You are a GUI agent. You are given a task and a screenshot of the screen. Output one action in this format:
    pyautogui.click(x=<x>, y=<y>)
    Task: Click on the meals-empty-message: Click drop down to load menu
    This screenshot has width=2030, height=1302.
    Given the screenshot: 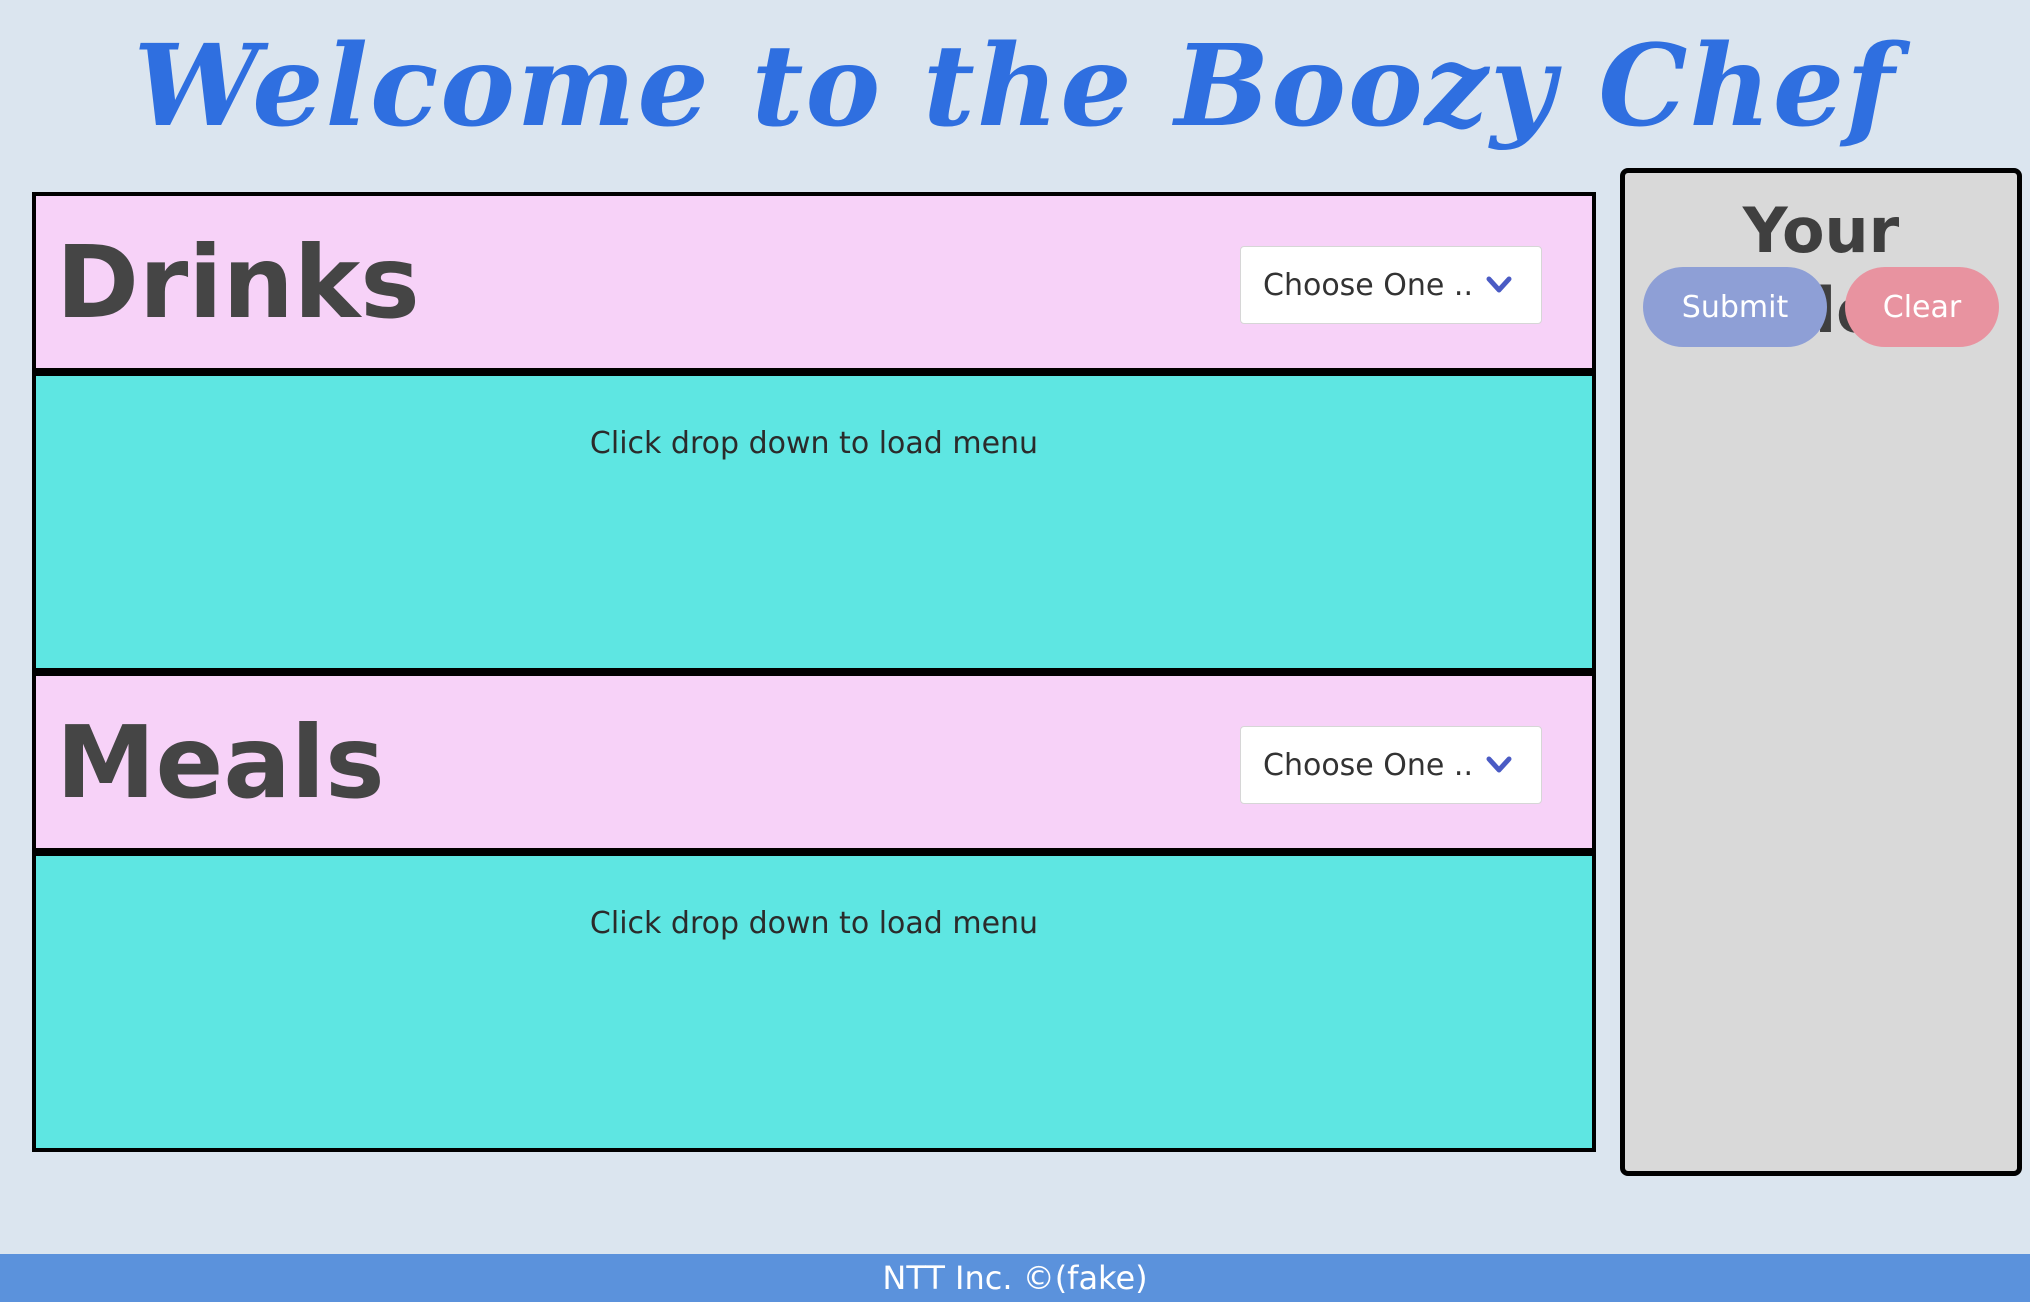 What is the action you would take?
    pyautogui.click(x=814, y=923)
    